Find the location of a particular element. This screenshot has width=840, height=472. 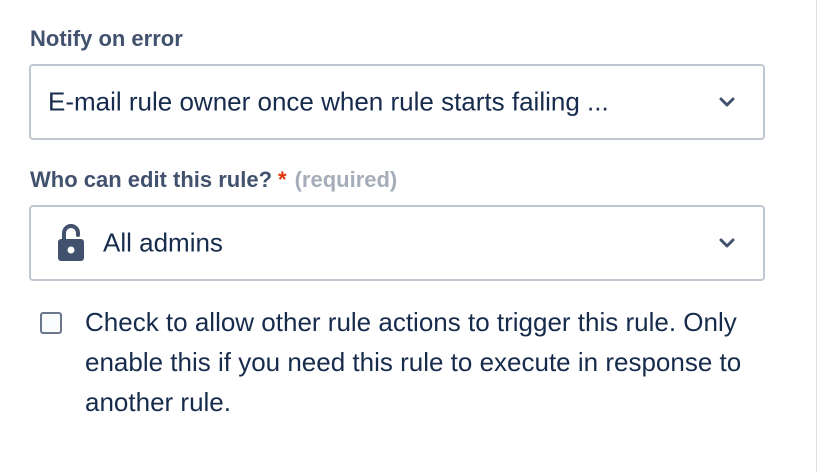

required-hint: (required) is located at coordinates (346, 179).